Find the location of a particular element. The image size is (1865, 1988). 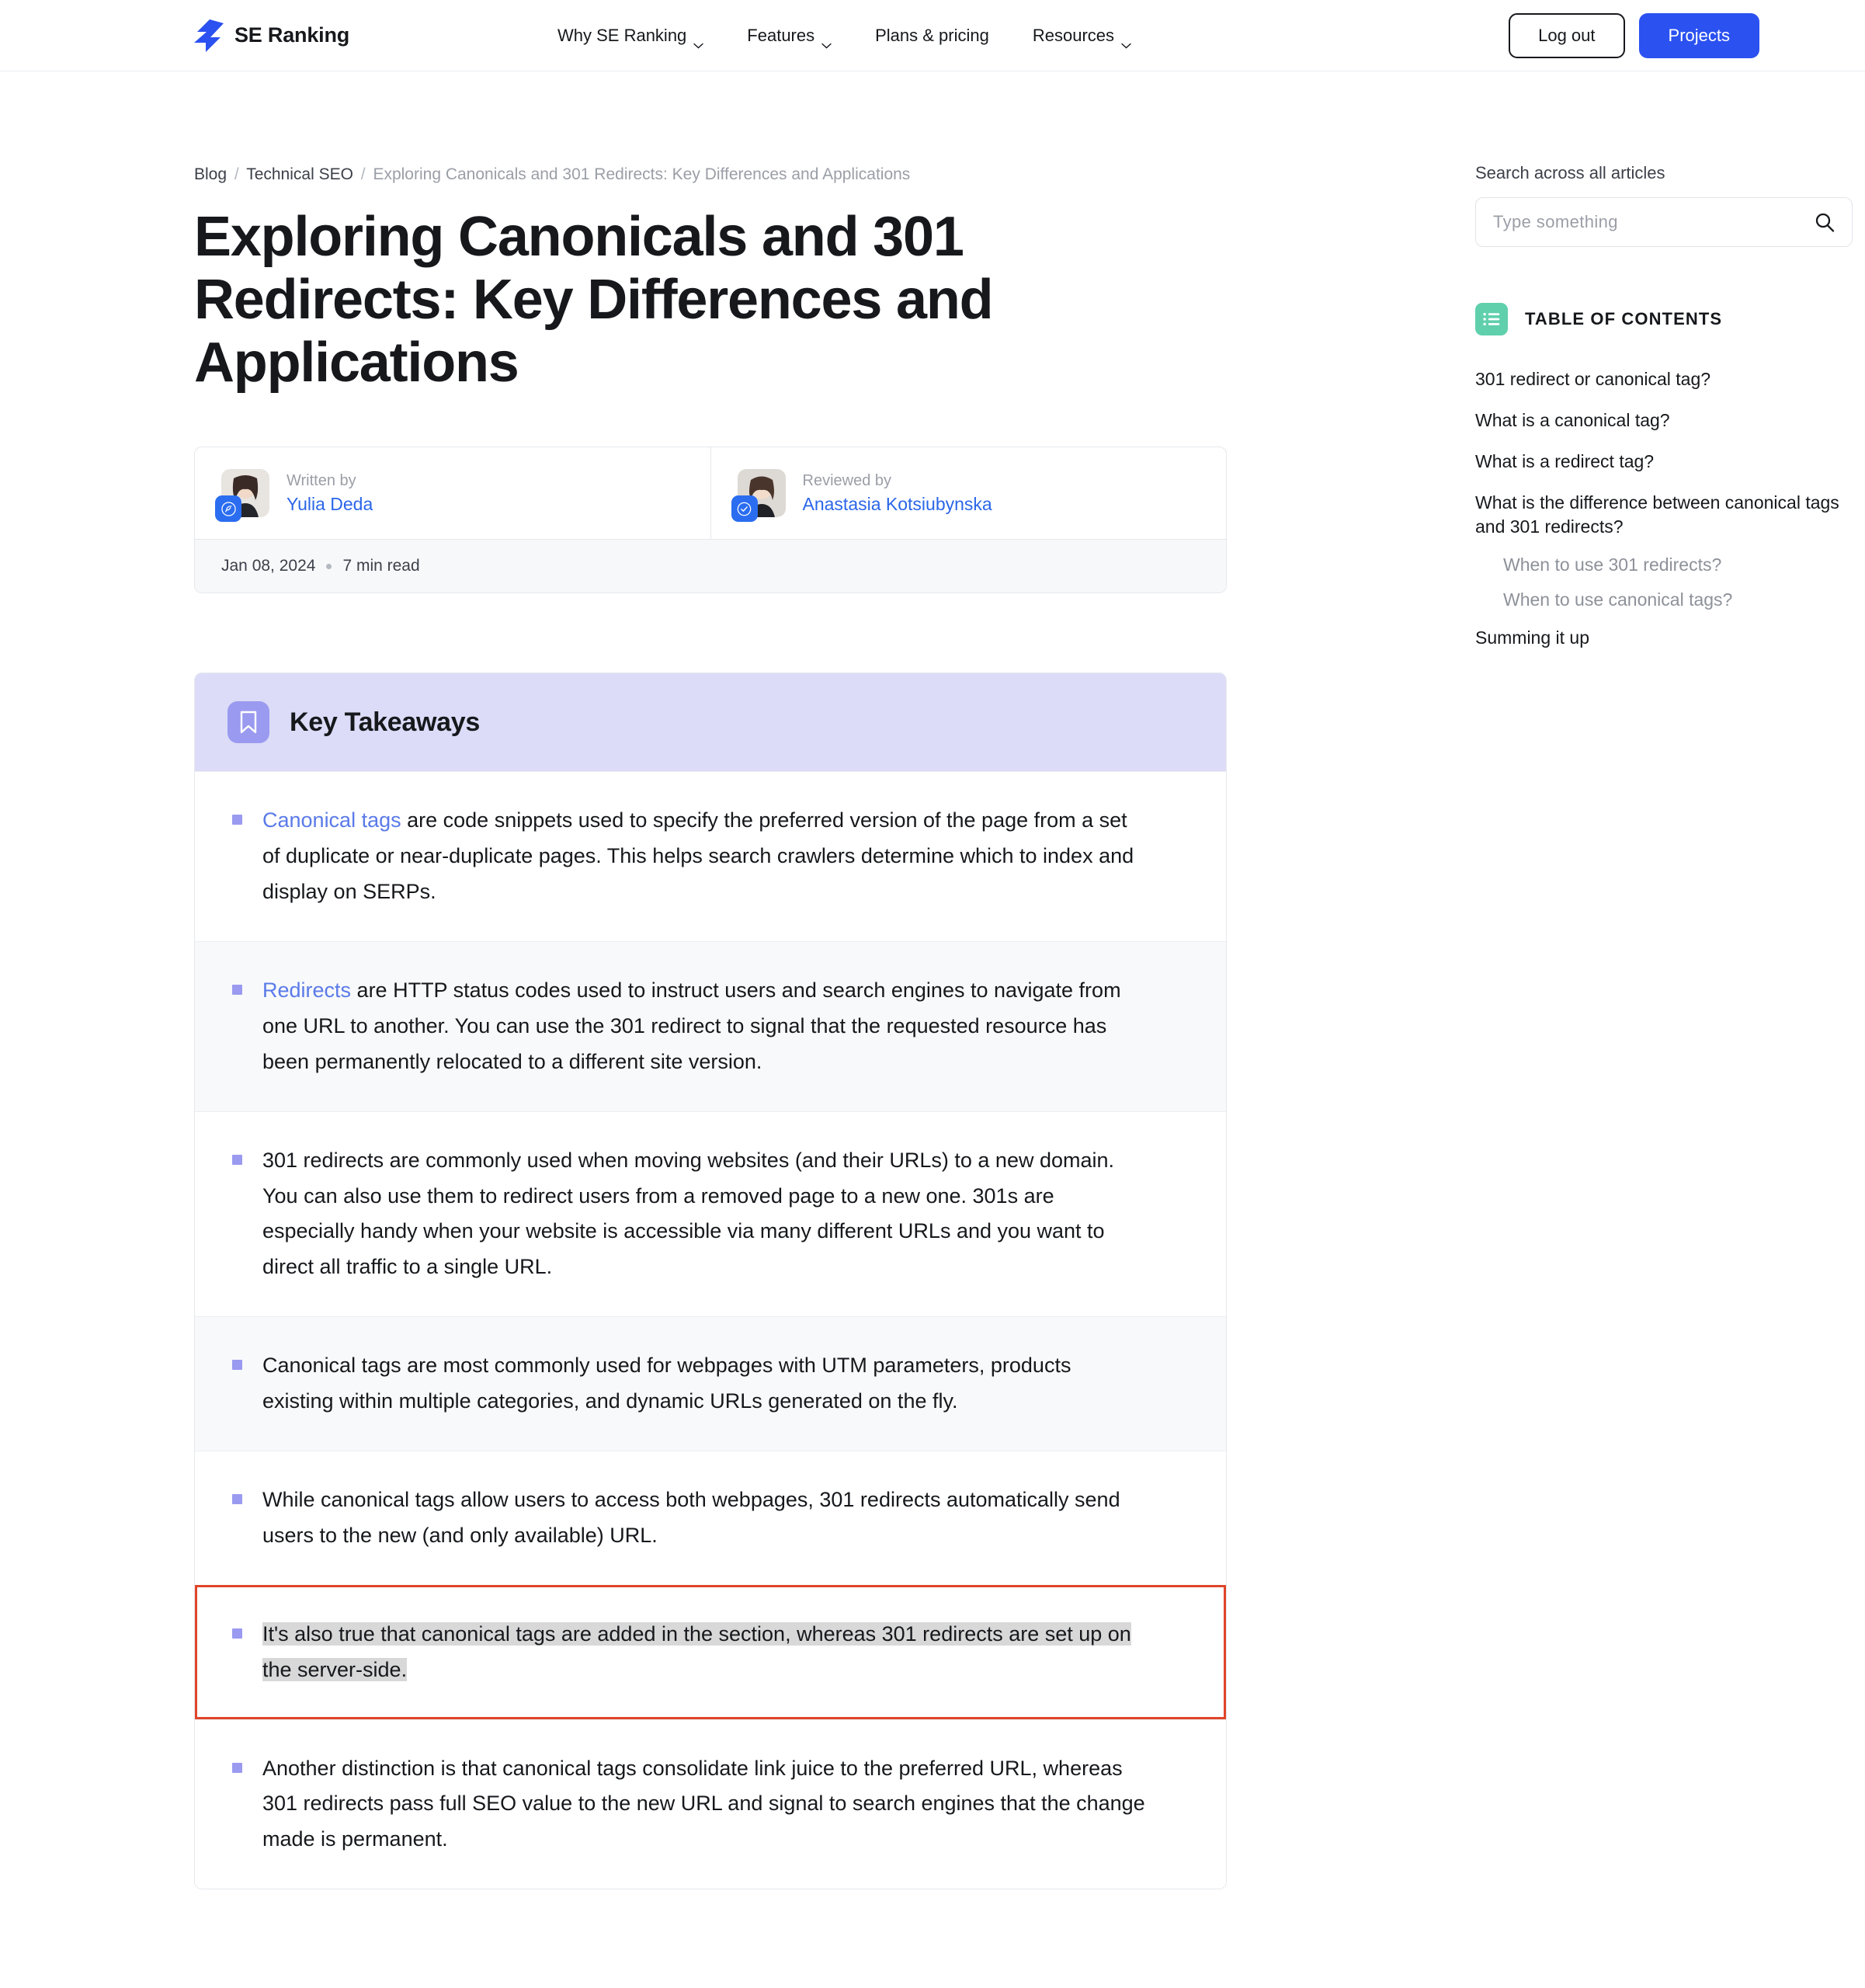

toc-item-5: When to use canonical tags? is located at coordinates (1657, 599).